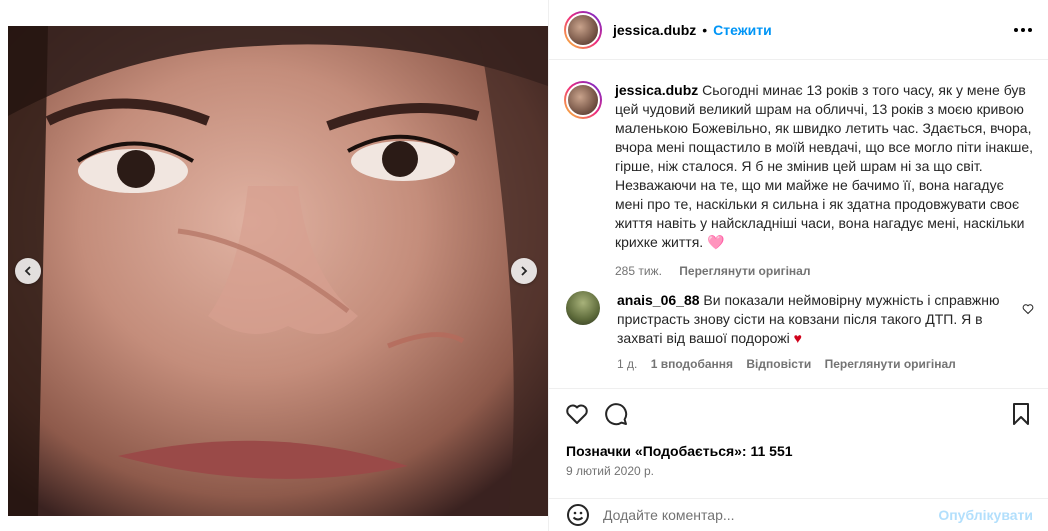  What do you see at coordinates (742, 30) in the screenshot?
I see `follow-button: Стежити` at bounding box center [742, 30].